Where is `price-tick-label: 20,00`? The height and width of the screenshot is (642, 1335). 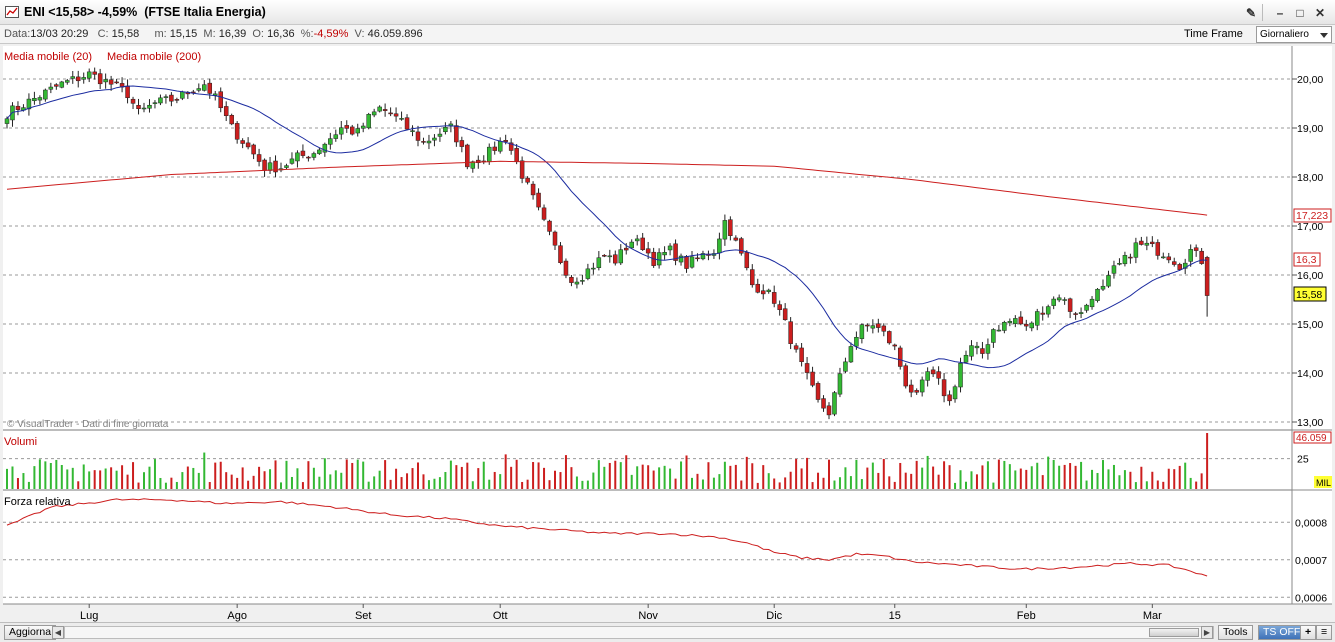 price-tick-label: 20,00 is located at coordinates (1310, 80).